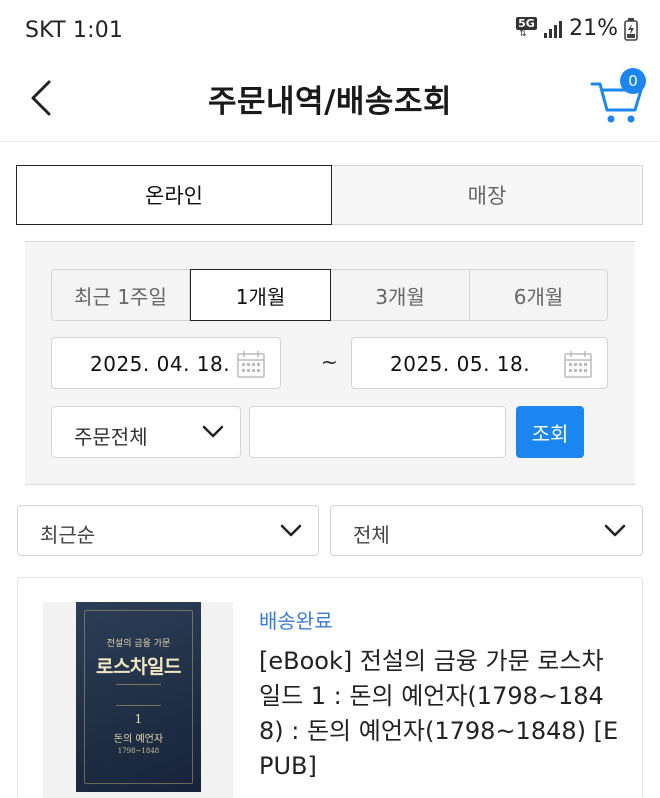  I want to click on sort-order-select: 최근순, so click(168, 530).